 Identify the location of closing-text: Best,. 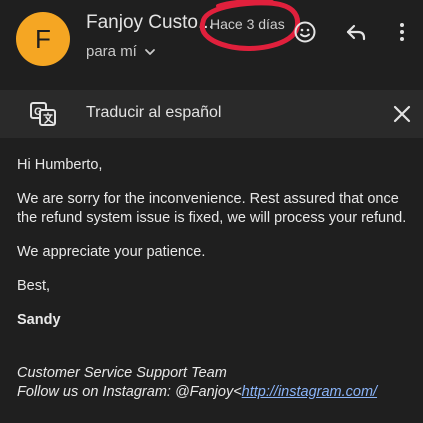
(34, 286).